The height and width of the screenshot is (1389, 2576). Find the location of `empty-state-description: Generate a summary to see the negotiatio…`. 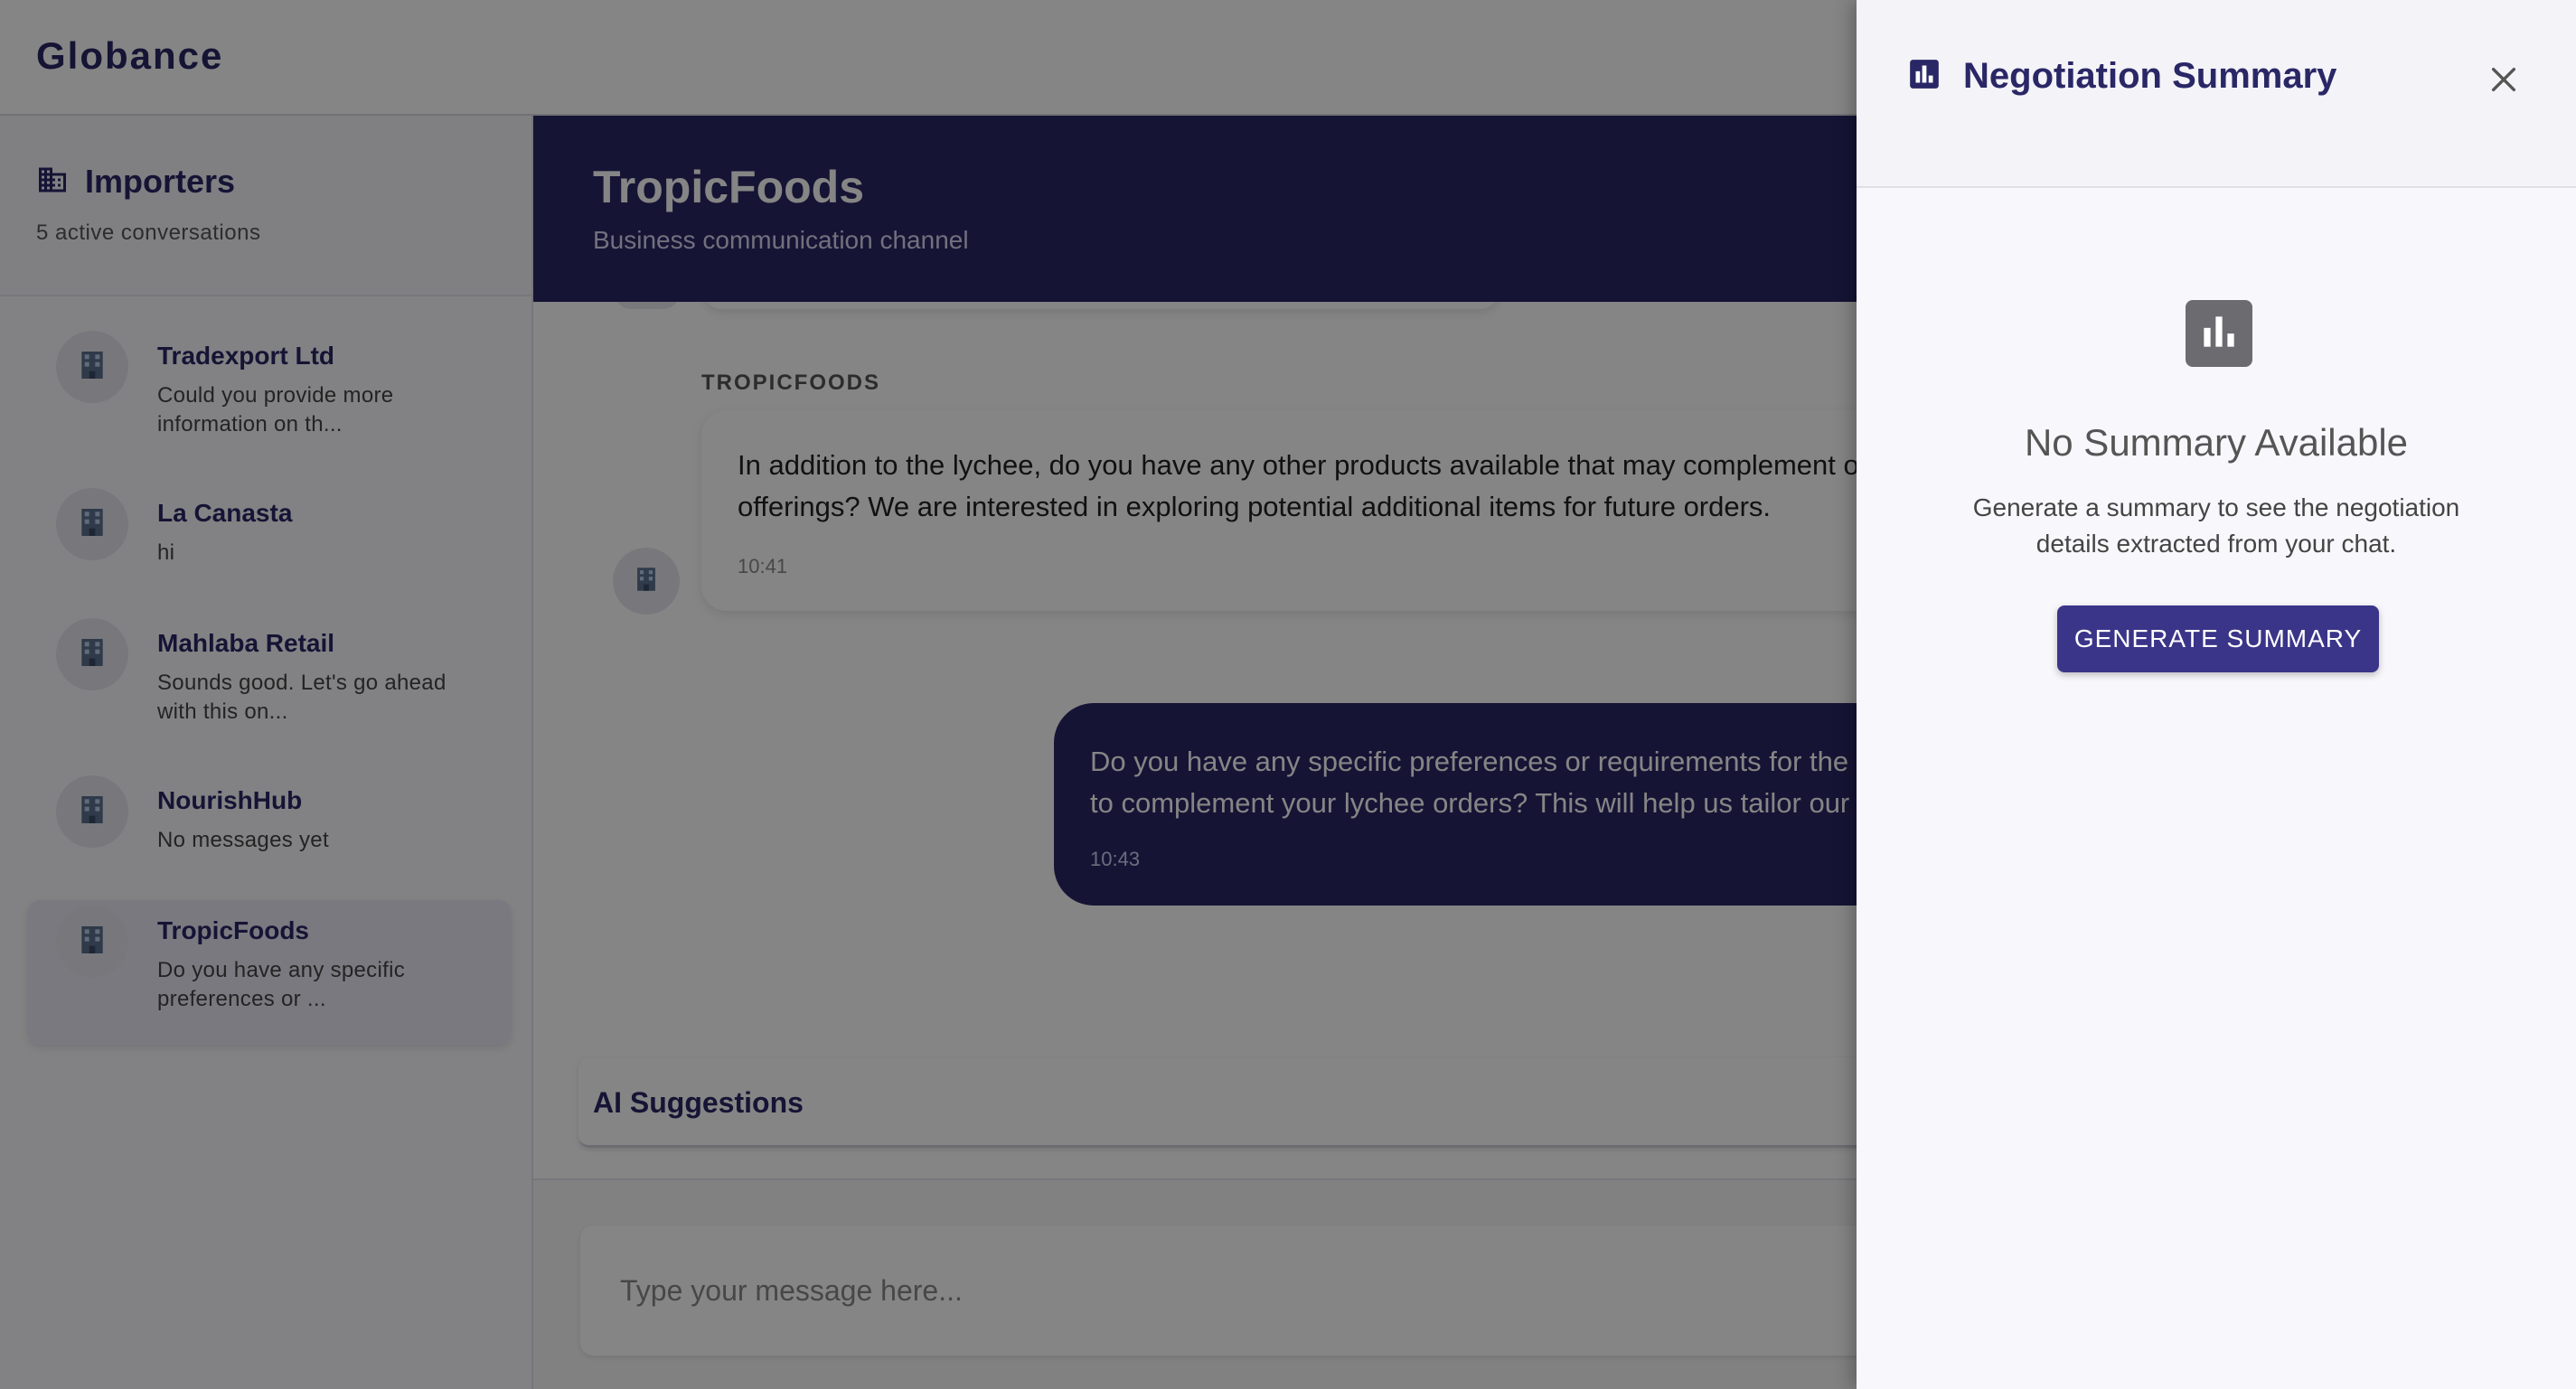

empty-state-description: Generate a summary to see the negotiatio… is located at coordinates (2216, 525).